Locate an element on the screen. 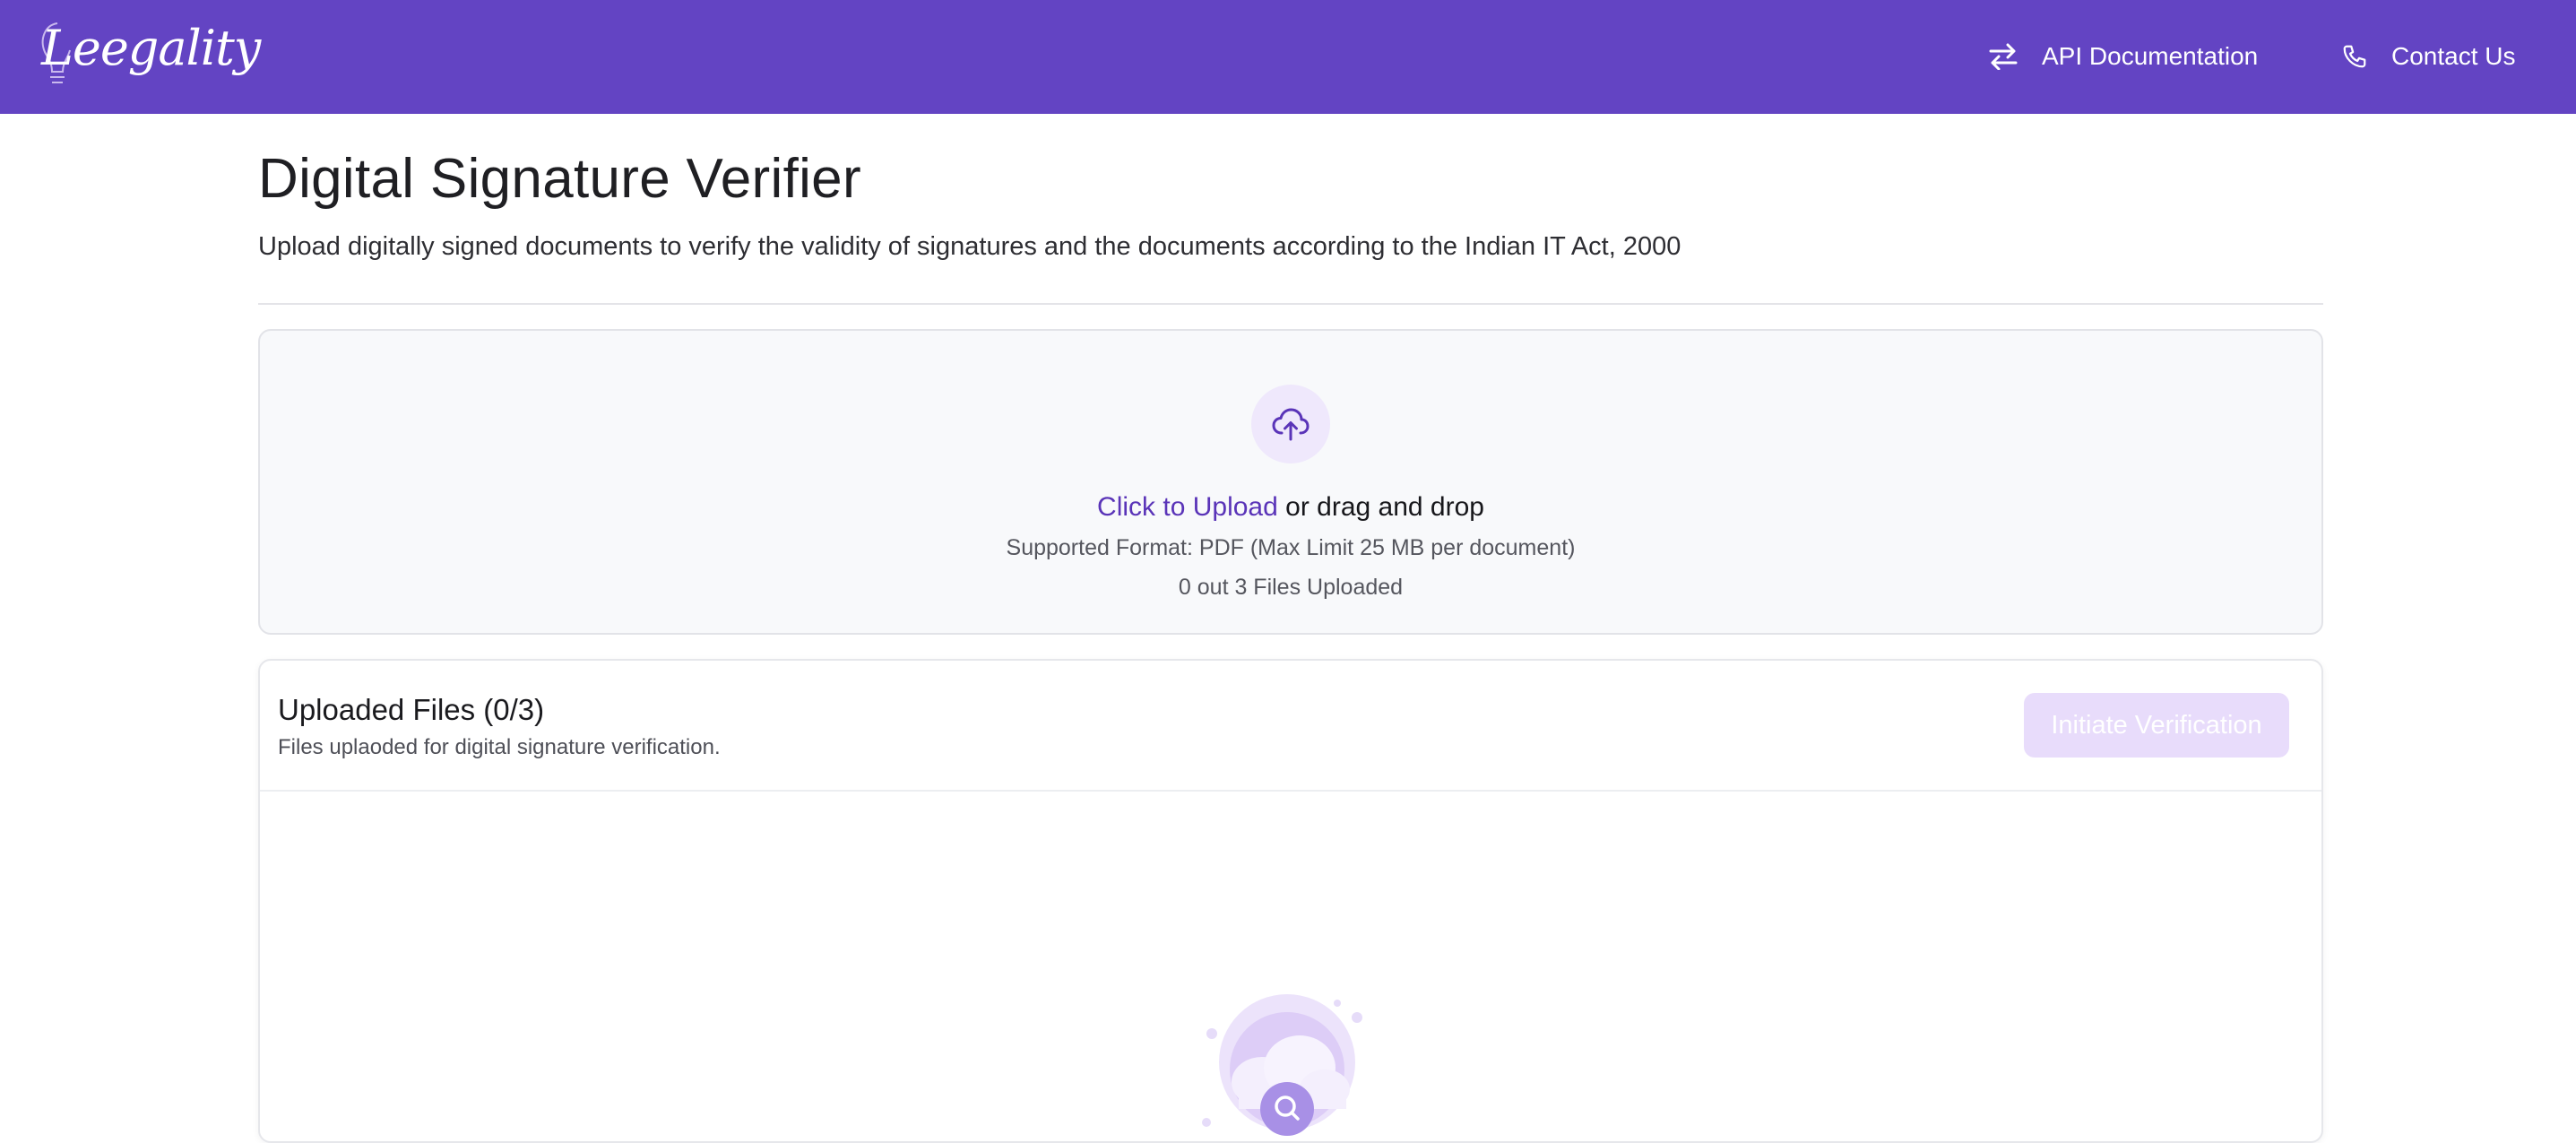 This screenshot has width=2576, height=1143. page-title: Digital Signature Verifier is located at coordinates (559, 179).